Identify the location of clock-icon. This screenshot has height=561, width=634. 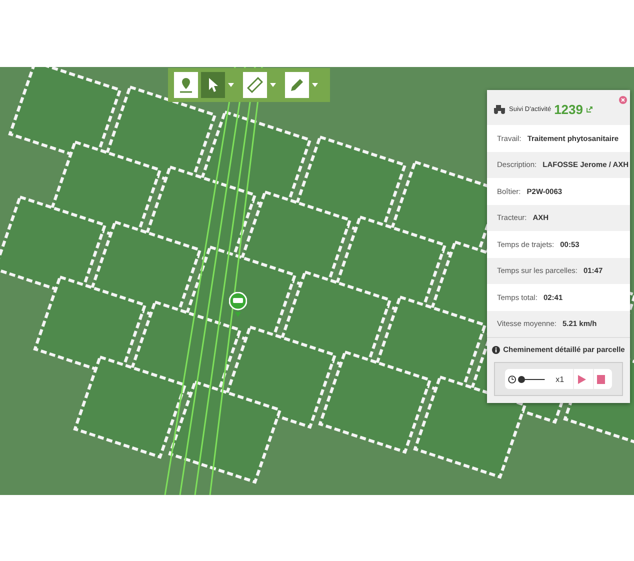
(512, 379).